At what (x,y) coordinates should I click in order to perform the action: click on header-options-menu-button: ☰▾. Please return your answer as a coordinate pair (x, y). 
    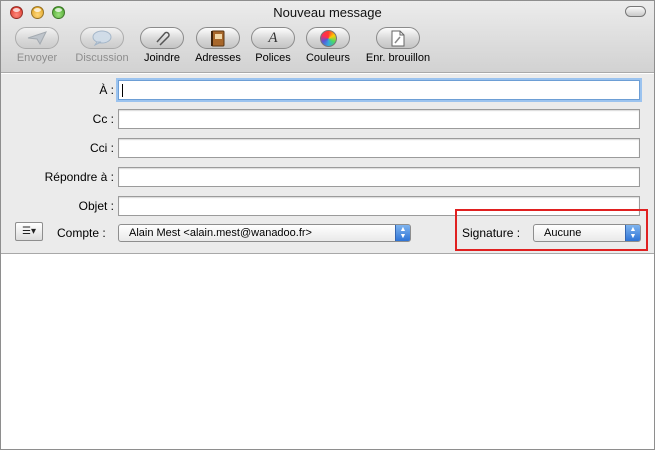
    Looking at the image, I should click on (29, 231).